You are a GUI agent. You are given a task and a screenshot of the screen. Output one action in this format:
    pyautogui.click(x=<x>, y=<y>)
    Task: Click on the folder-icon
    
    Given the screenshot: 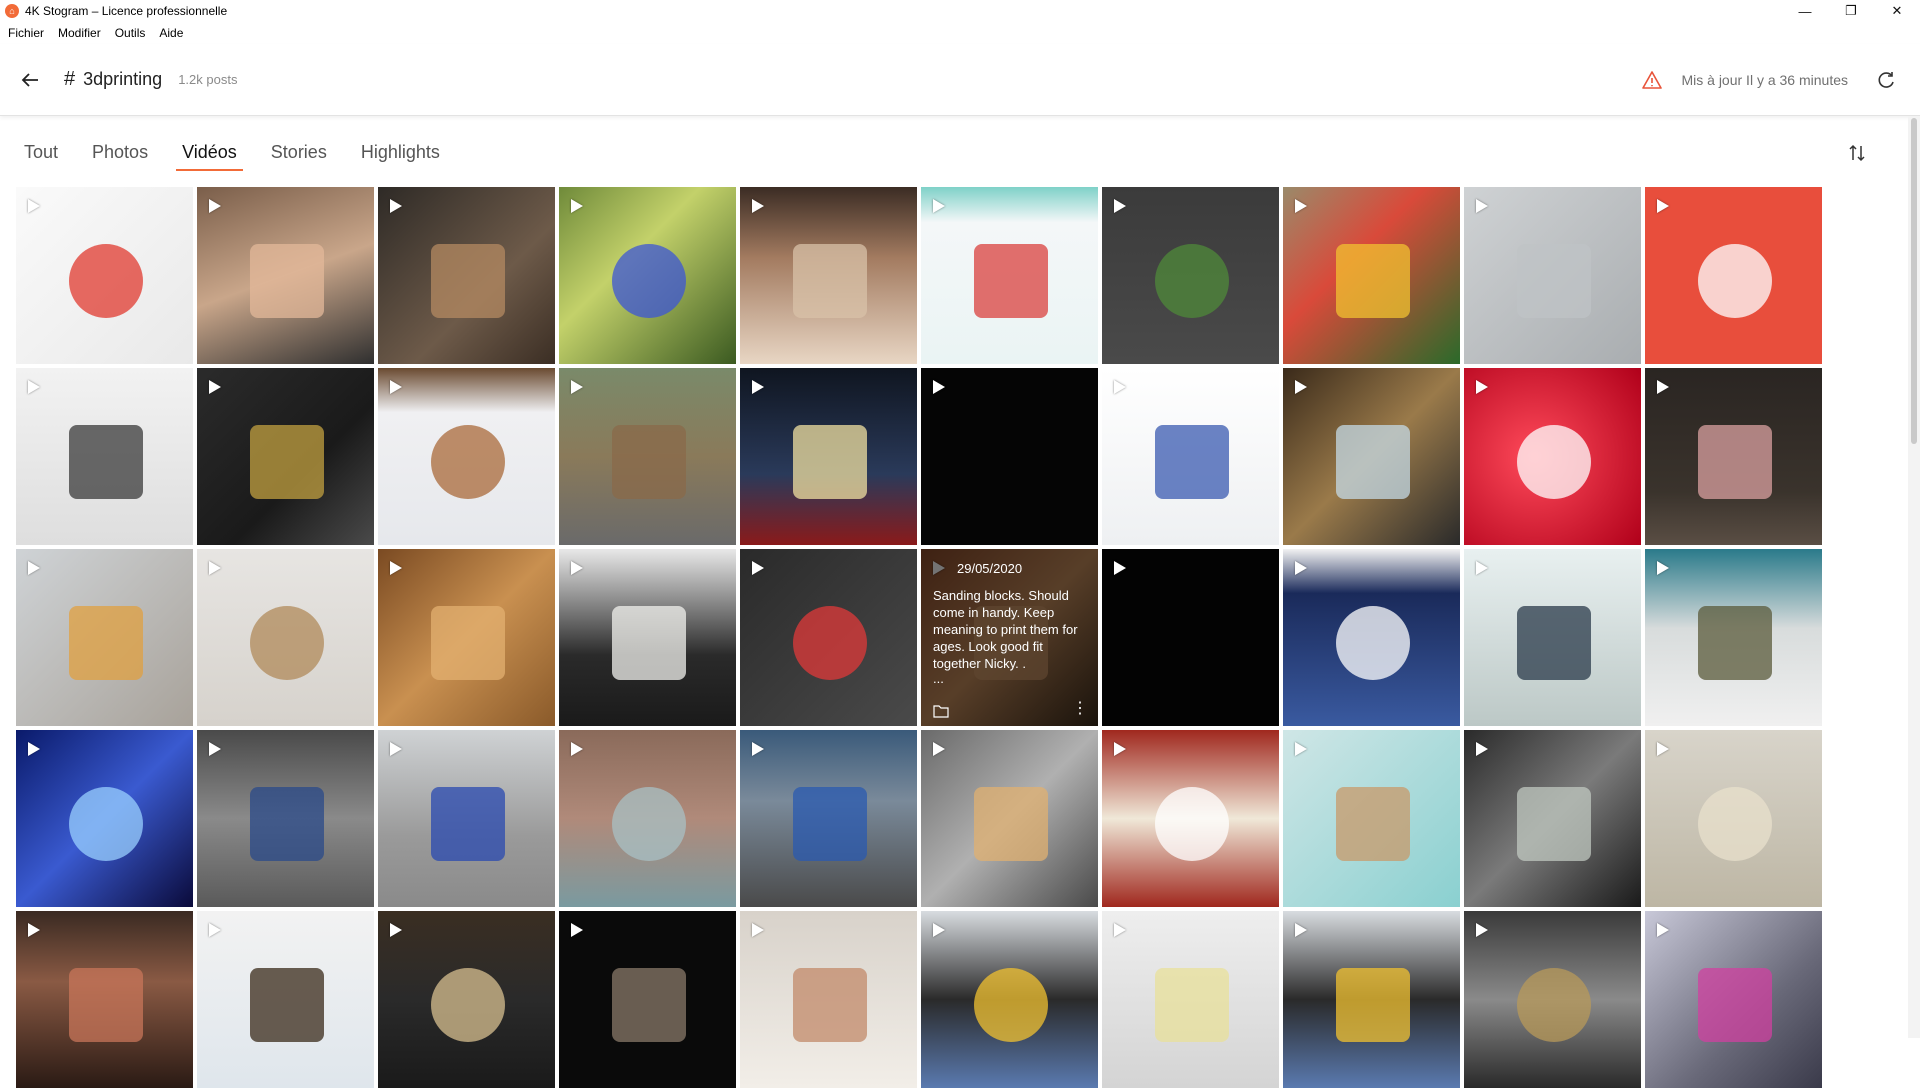 What is the action you would take?
    pyautogui.click(x=941, y=711)
    